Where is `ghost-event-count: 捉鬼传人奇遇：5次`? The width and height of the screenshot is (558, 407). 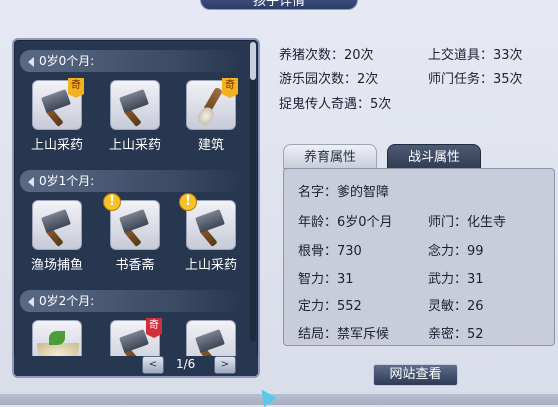 ghost-event-count: 捉鬼传人奇遇：5次 is located at coordinates (335, 104).